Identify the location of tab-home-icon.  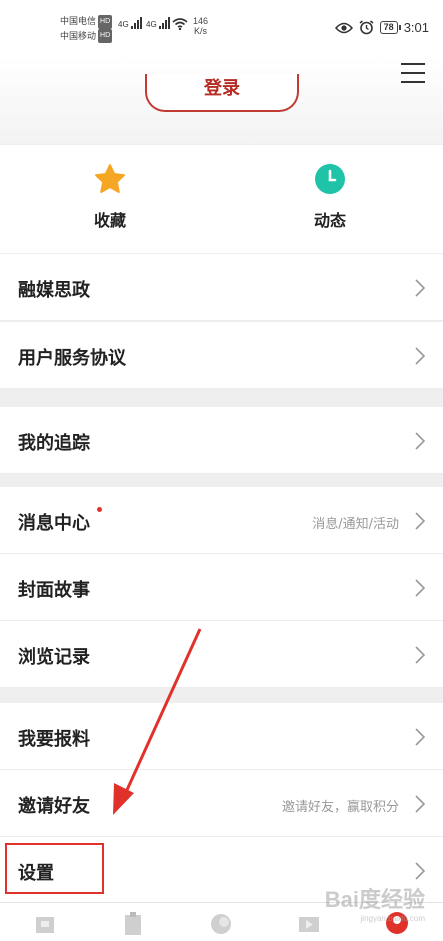
(45, 924).